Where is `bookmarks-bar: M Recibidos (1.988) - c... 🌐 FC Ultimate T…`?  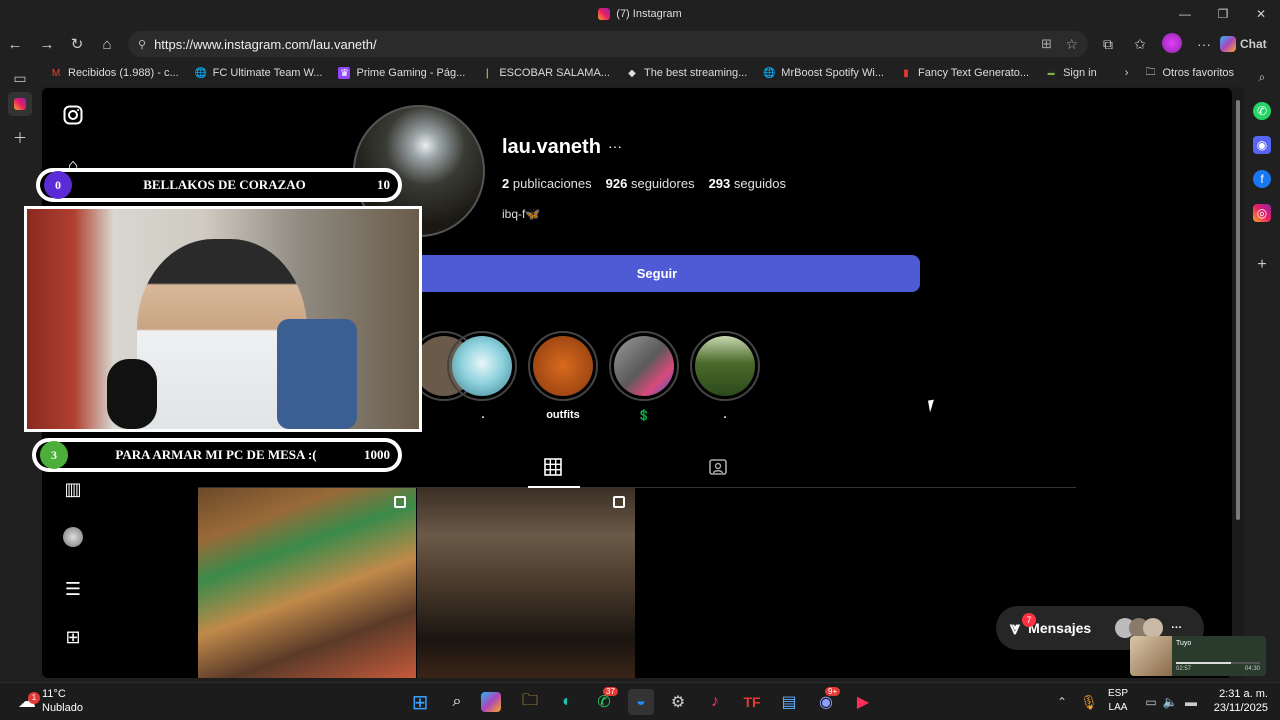 bookmarks-bar: M Recibidos (1.988) - c... 🌐 FC Ultimate T… is located at coordinates (640, 73).